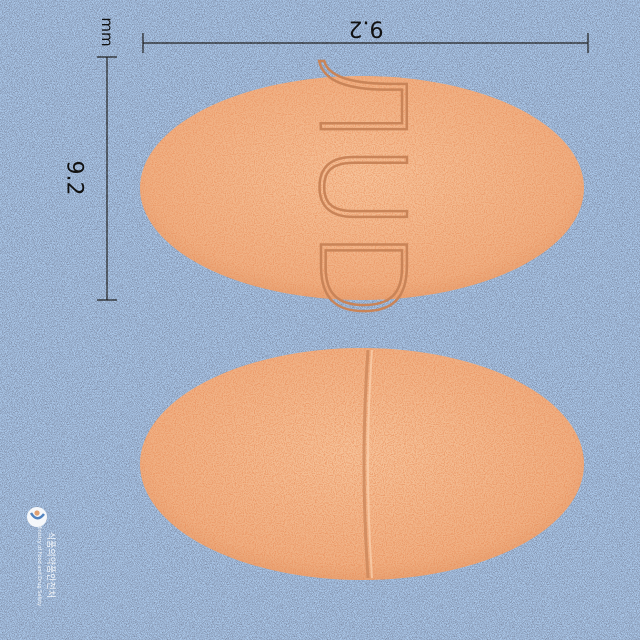 Image resolution: width=640 pixels, height=640 pixels. I want to click on tablet-front-imprint: ЛUD, so click(362, 188).